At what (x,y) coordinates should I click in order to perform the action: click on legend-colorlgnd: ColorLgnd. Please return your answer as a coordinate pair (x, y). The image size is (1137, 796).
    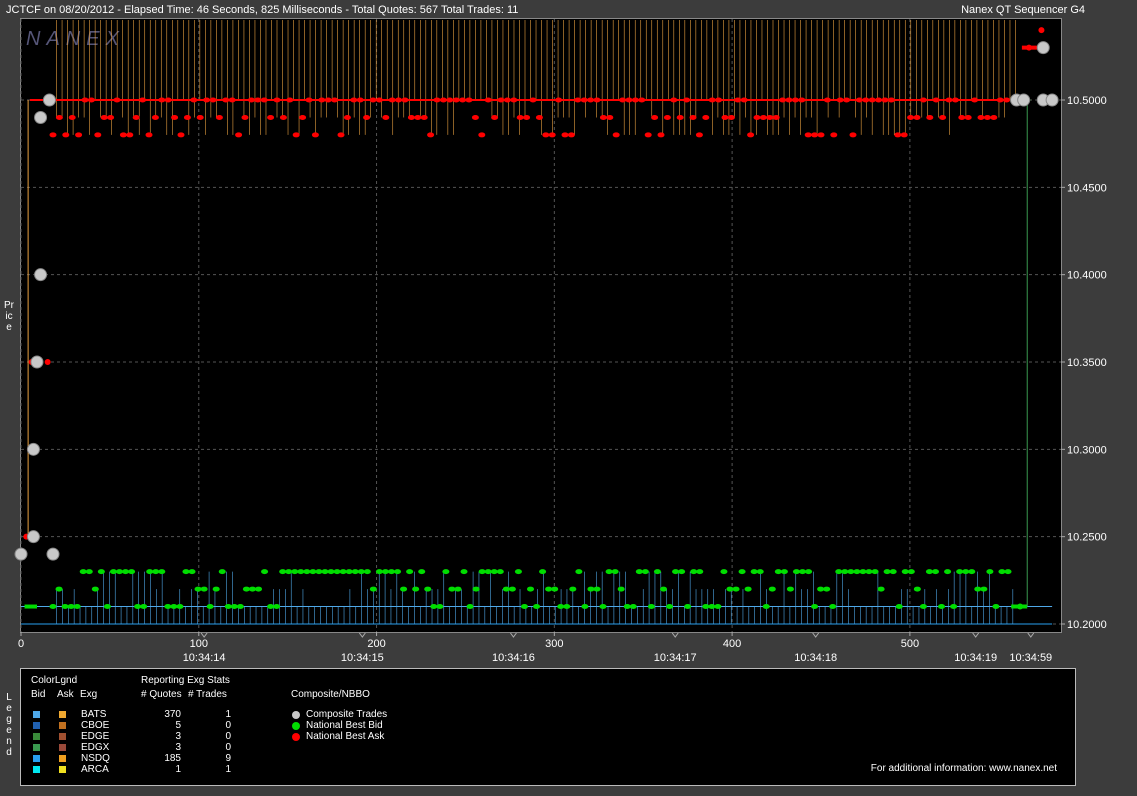
    Looking at the image, I should click on (54, 680).